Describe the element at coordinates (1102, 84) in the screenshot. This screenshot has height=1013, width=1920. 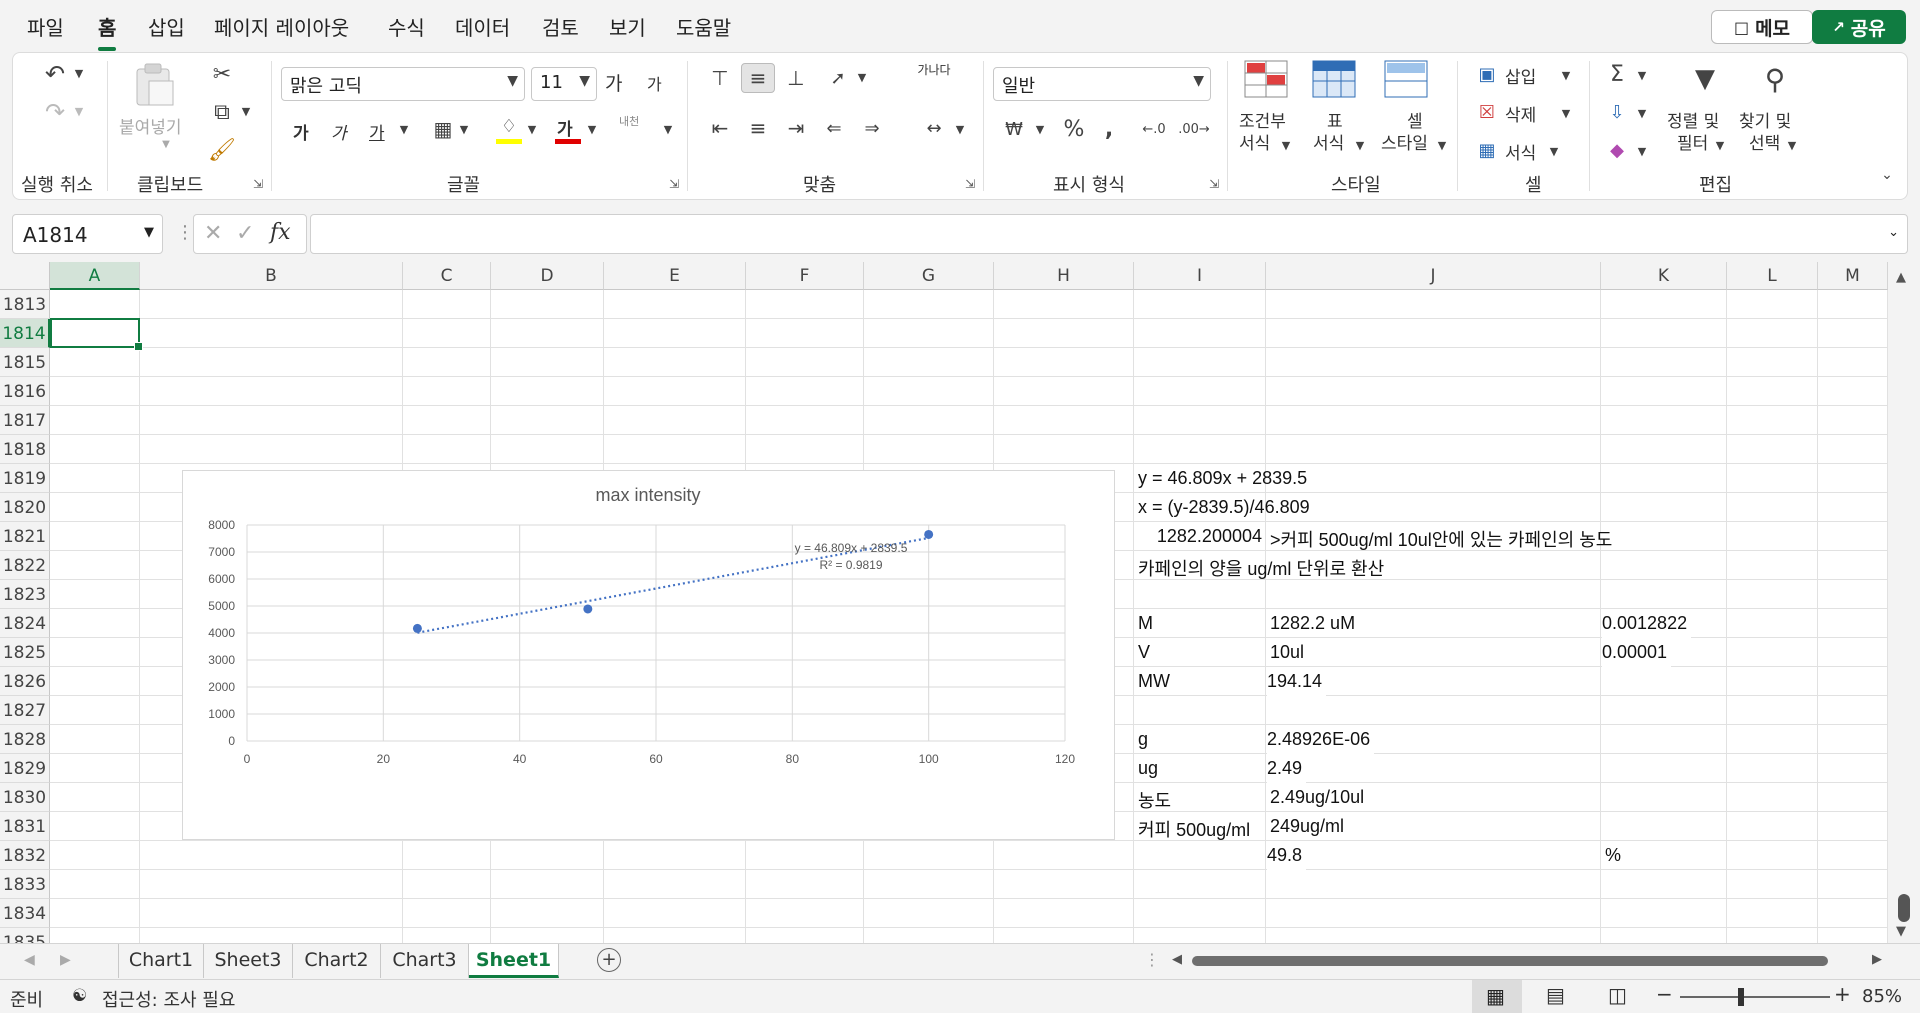
I see `number-format-combo: 일반 ▼` at that location.